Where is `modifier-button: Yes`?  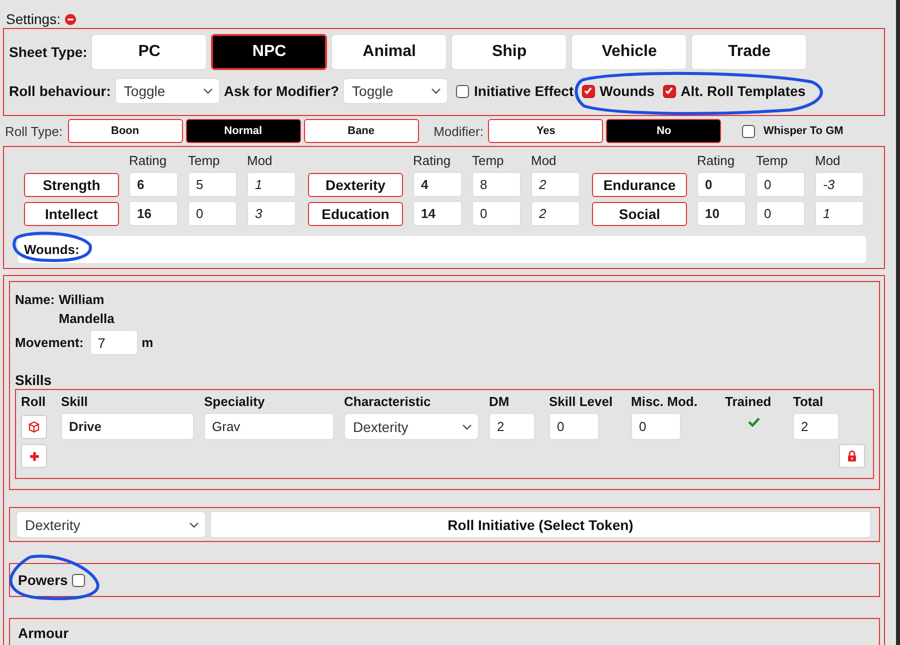
modifier-button: Yes is located at coordinates (546, 131).